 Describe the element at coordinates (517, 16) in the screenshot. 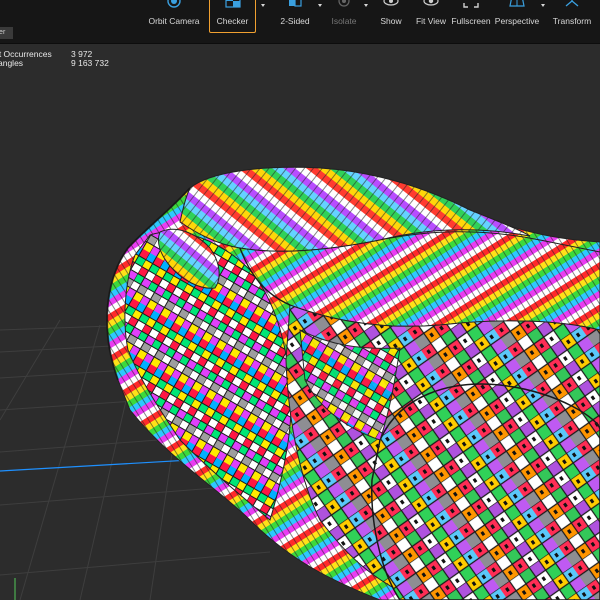

I see `perspective-button: Perspective` at that location.